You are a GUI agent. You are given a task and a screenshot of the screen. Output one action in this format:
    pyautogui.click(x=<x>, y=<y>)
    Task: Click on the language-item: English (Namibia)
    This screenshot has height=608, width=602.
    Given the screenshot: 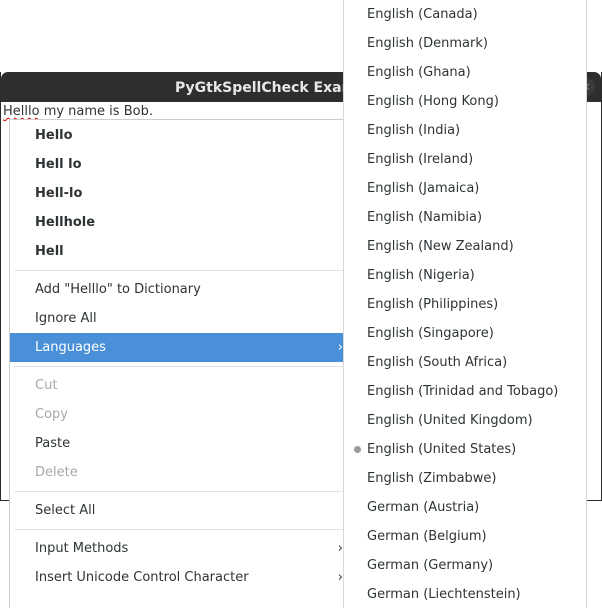 What is the action you would take?
    pyautogui.click(x=465, y=217)
    